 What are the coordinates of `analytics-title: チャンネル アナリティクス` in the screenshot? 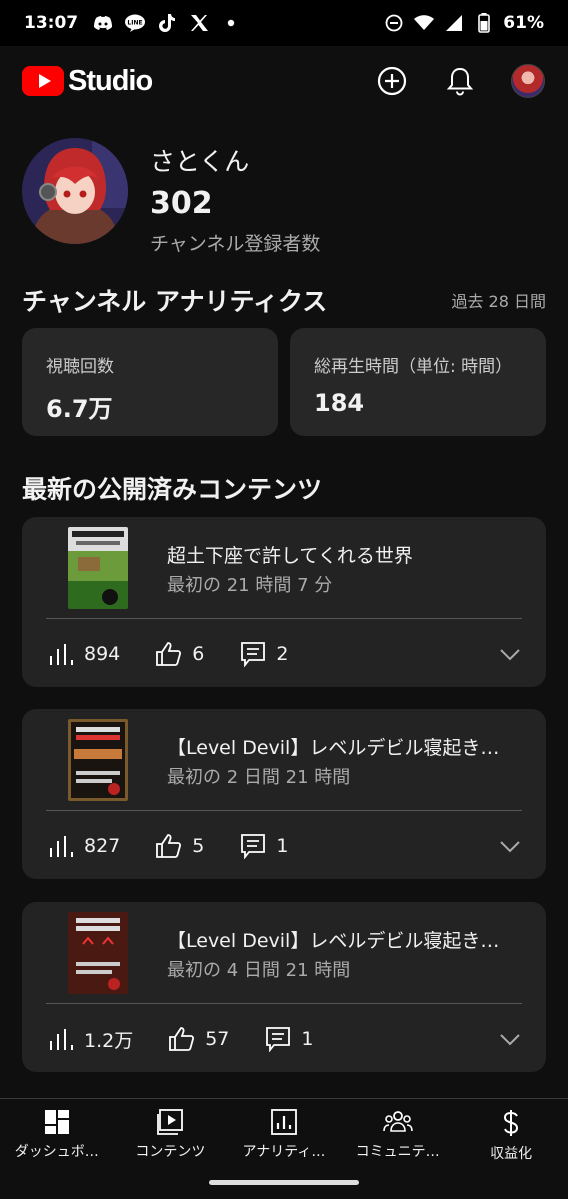 It's located at (175, 301).